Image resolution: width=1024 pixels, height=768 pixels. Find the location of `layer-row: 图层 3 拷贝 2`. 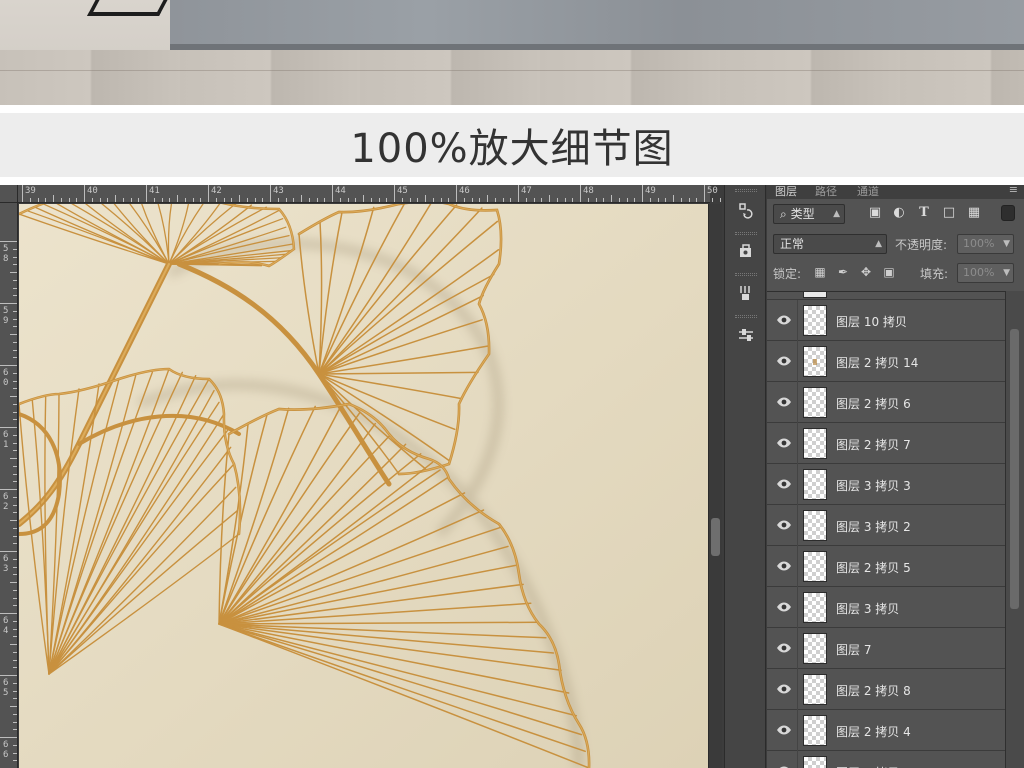

layer-row: 图层 3 拷贝 2 is located at coordinates (886, 525).